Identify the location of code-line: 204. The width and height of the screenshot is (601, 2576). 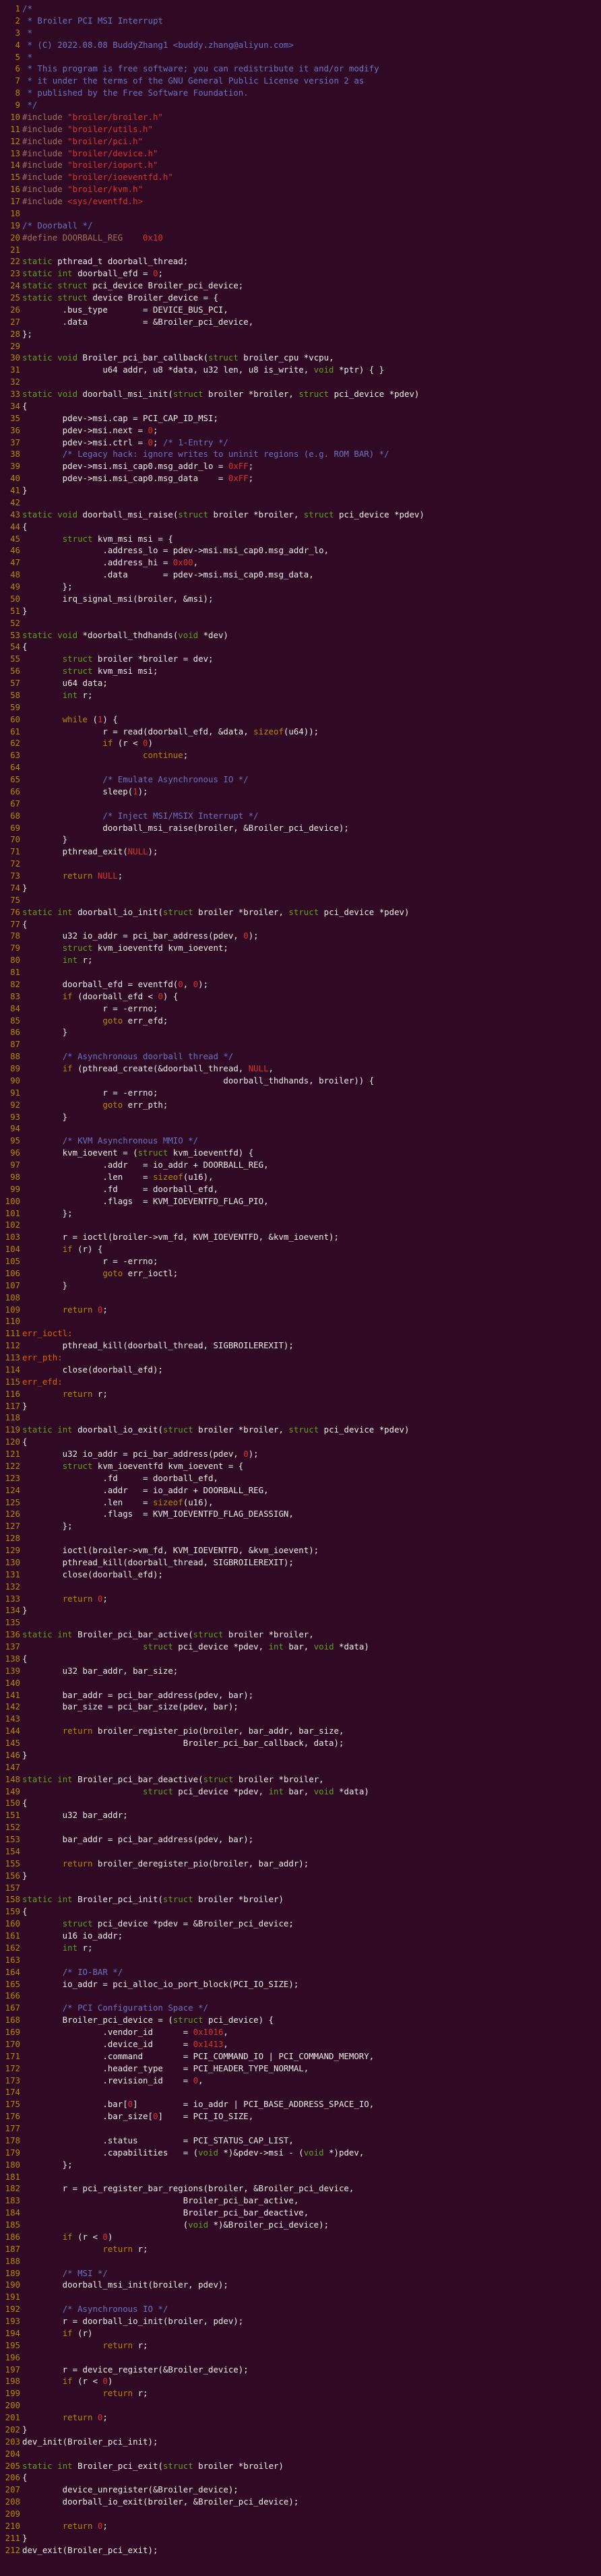
(212, 2454).